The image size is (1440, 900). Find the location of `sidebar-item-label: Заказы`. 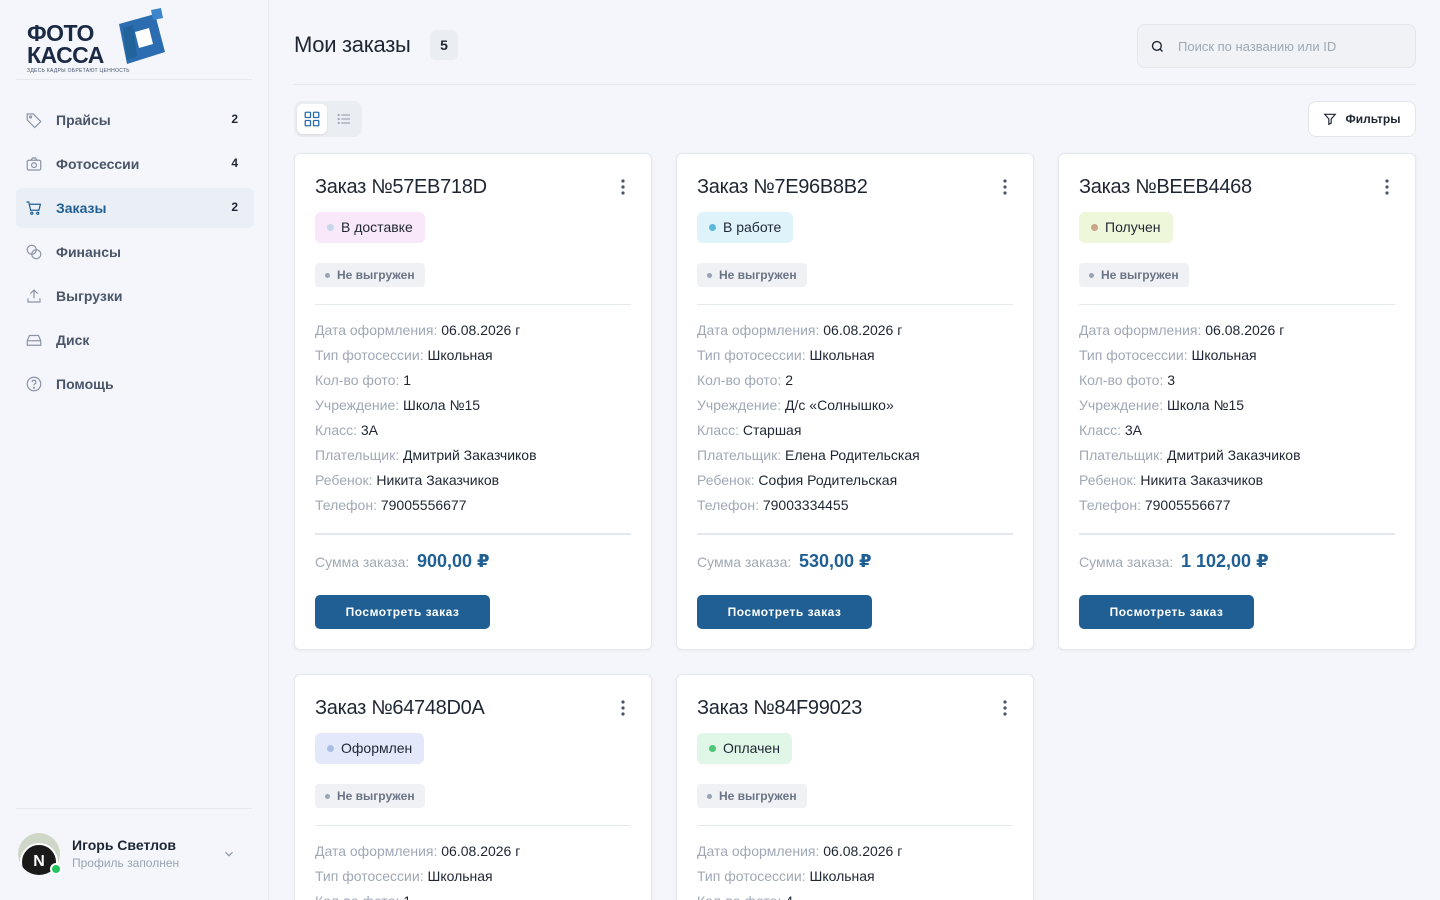

sidebar-item-label: Заказы is located at coordinates (81, 208).